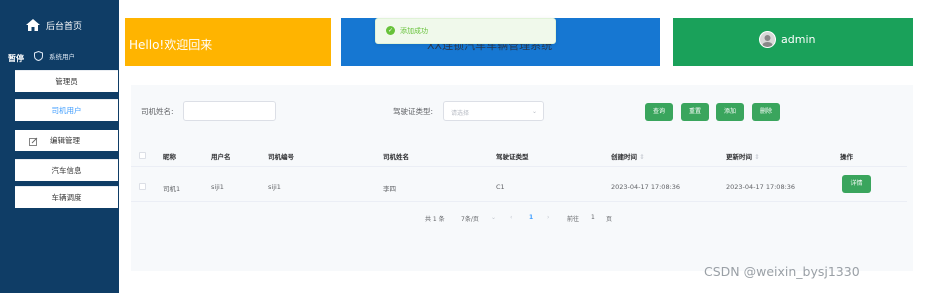 The height and width of the screenshot is (293, 935). Describe the element at coordinates (62, 56) in the screenshot. I see `sidebar-system-users-label: 系统用户` at that location.